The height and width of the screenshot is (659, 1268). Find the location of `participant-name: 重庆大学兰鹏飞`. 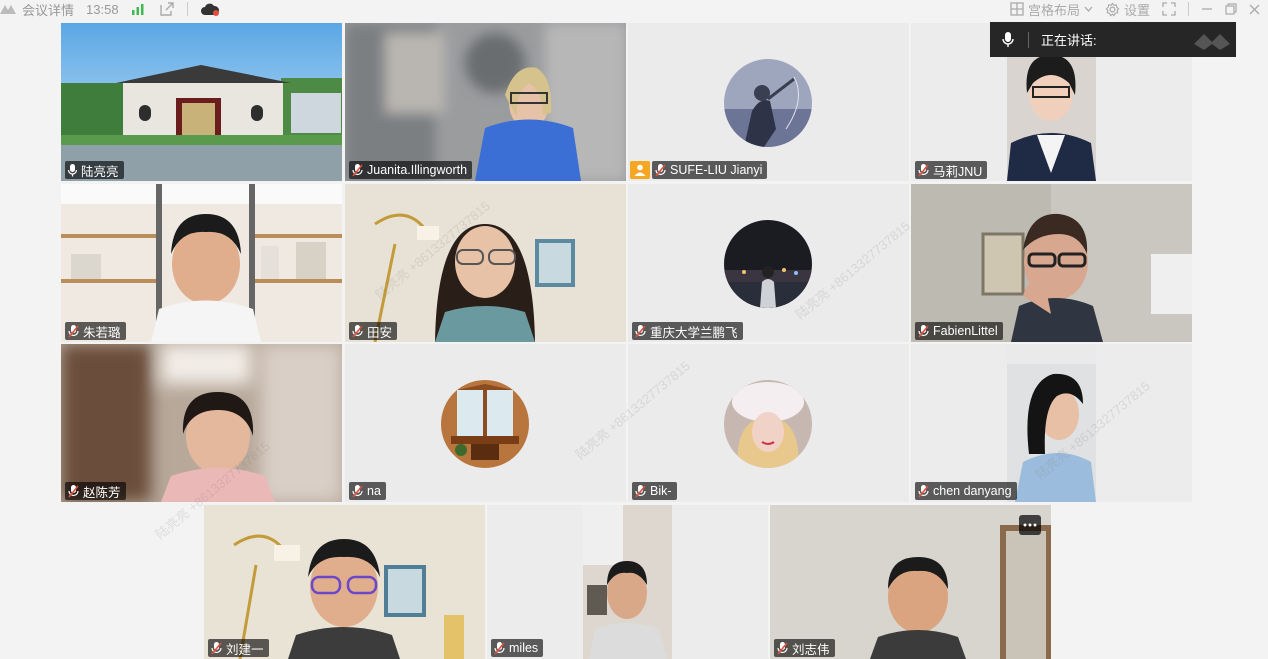

participant-name: 重庆大学兰鹏飞 is located at coordinates (694, 332).